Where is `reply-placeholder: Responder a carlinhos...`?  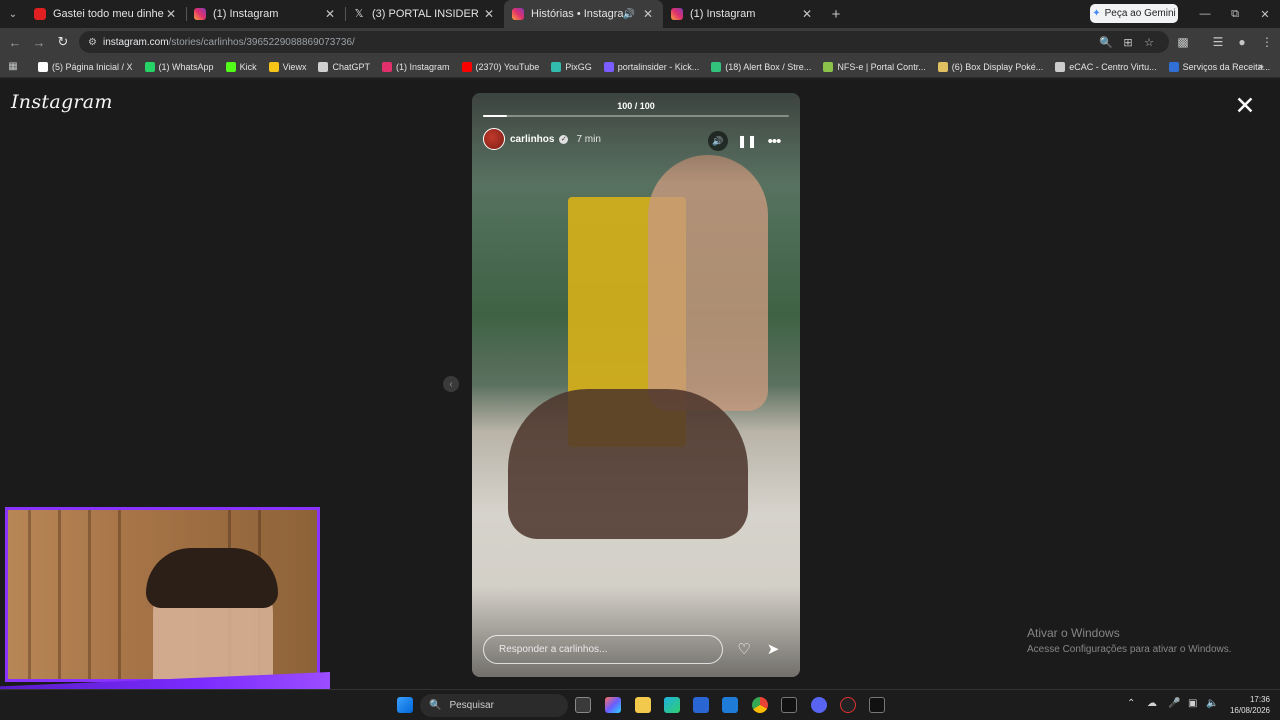 reply-placeholder: Responder a carlinhos... is located at coordinates (553, 649).